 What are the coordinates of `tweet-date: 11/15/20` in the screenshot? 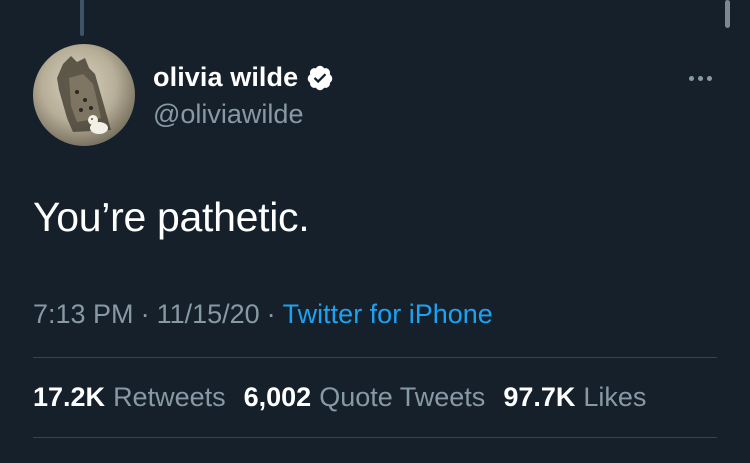 It's located at (208, 314).